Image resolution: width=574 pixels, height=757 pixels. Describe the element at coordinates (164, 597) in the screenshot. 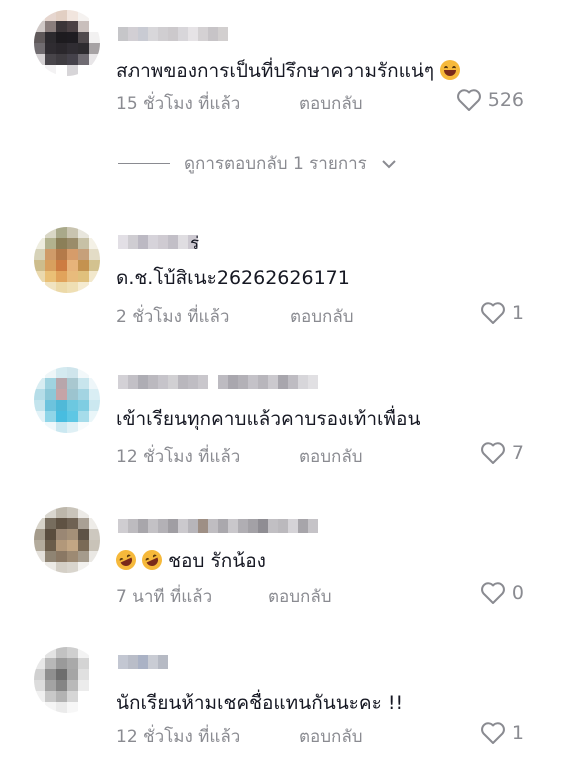

I see `comment-time: 7 นาที ที่แล้ว` at that location.